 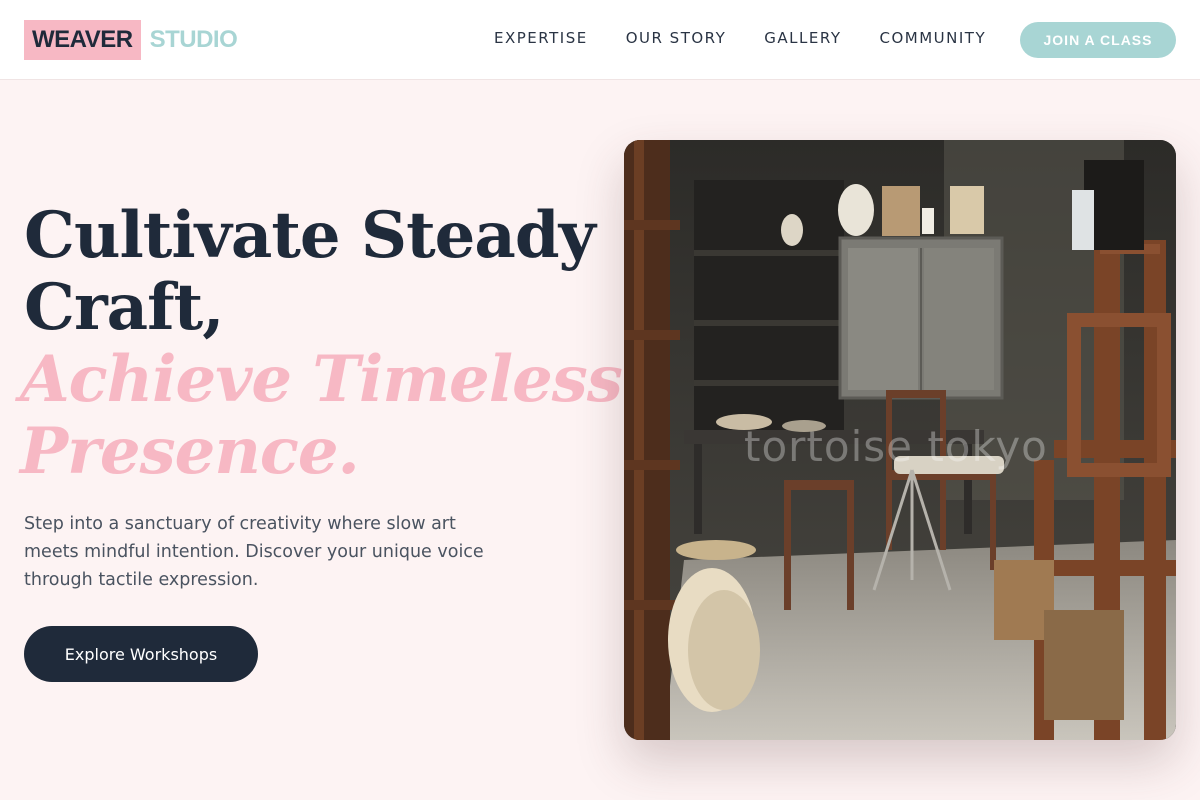 What do you see at coordinates (141, 654) in the screenshot?
I see `explore-workshops-button: Explore Workshops` at bounding box center [141, 654].